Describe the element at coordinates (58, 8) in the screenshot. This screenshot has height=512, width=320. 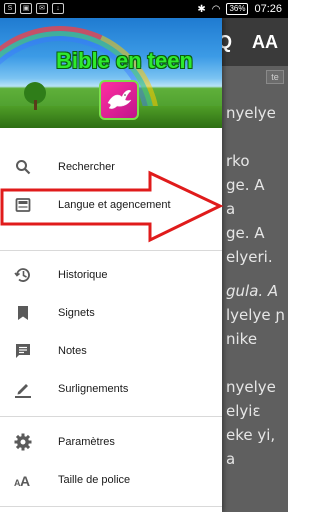
I see `download-icon: ↓` at that location.